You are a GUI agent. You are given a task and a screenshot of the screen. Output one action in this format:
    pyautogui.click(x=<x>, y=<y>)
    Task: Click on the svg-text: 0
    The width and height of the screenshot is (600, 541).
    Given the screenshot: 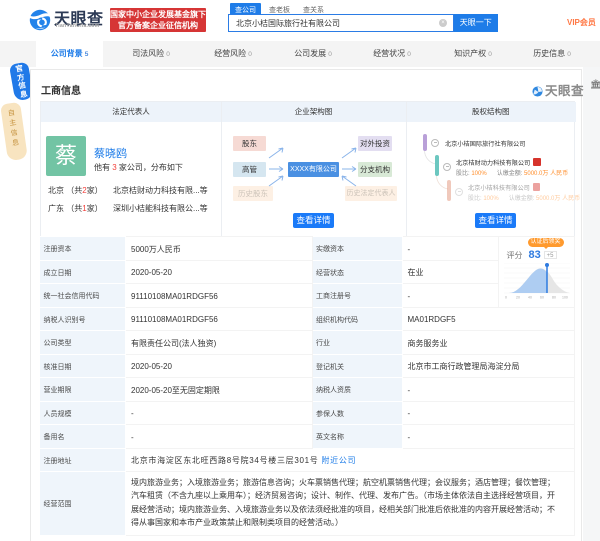 What is the action you would take?
    pyautogui.click(x=506, y=298)
    